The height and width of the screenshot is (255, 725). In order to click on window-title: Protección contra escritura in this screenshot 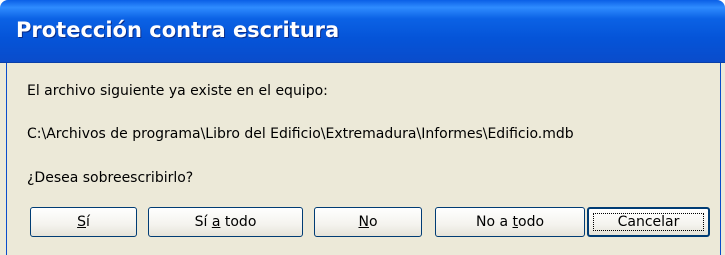, I will do `click(178, 30)`.